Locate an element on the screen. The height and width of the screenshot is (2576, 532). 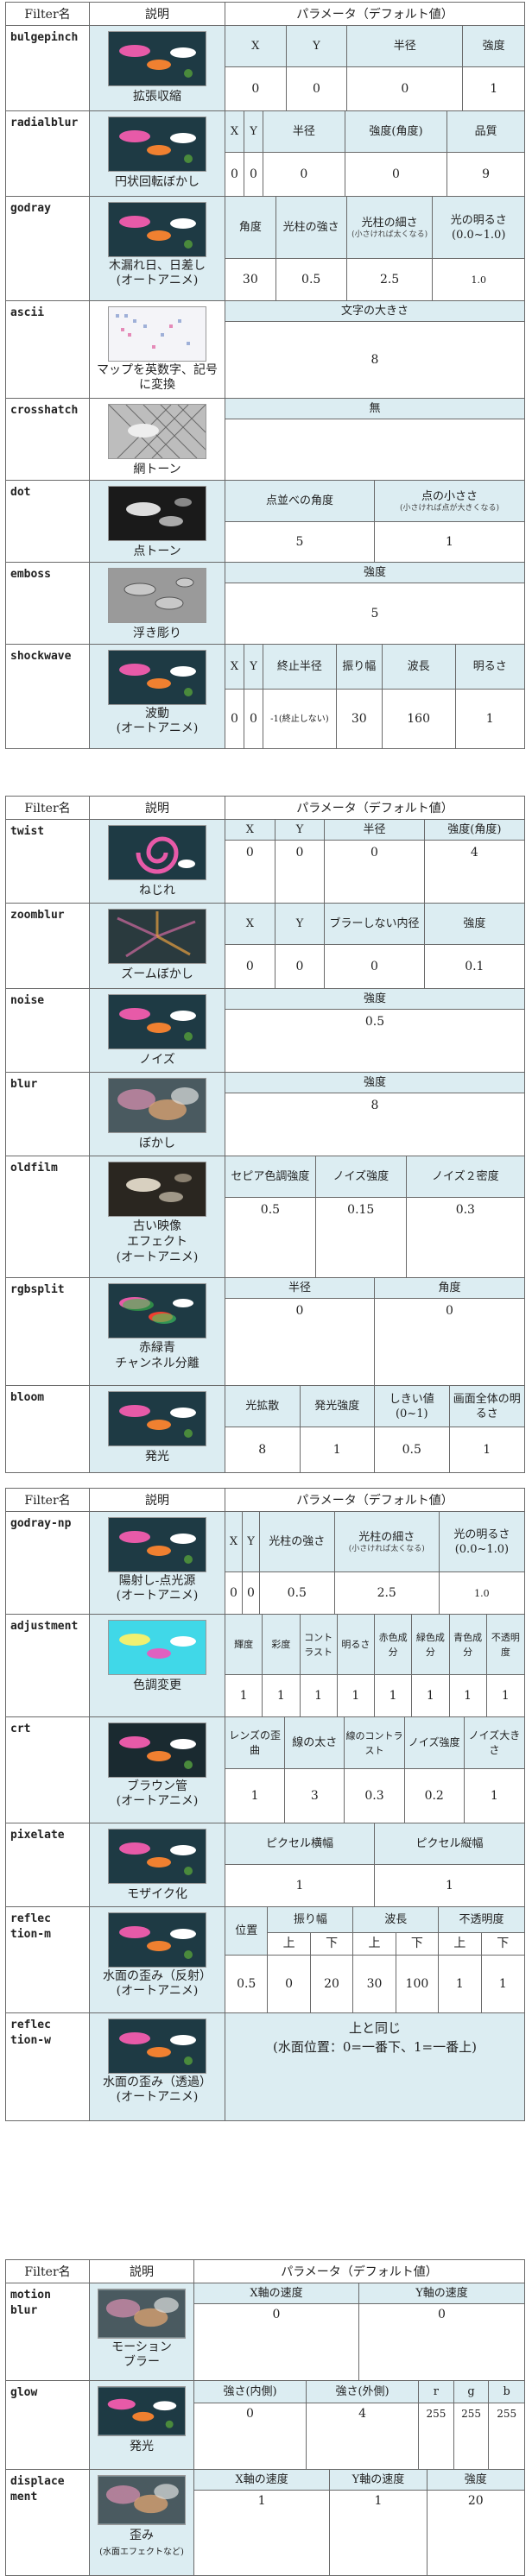
filter-name: radialblur is located at coordinates (44, 123).